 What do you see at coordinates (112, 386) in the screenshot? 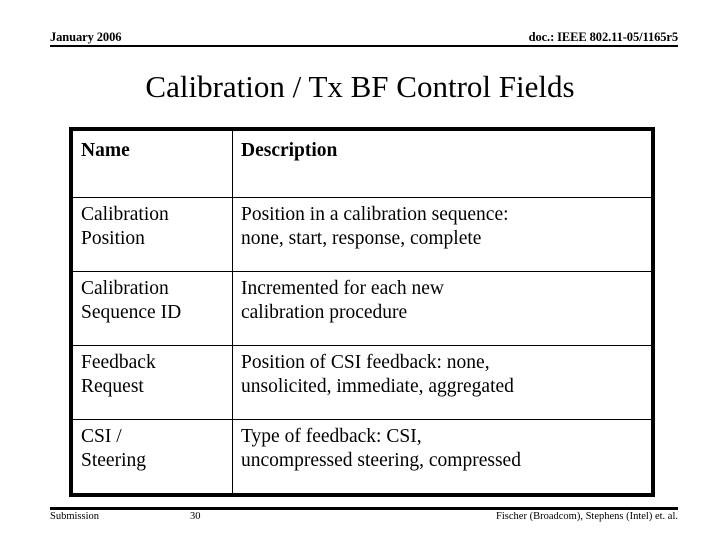
I see `cell-line: Request` at bounding box center [112, 386].